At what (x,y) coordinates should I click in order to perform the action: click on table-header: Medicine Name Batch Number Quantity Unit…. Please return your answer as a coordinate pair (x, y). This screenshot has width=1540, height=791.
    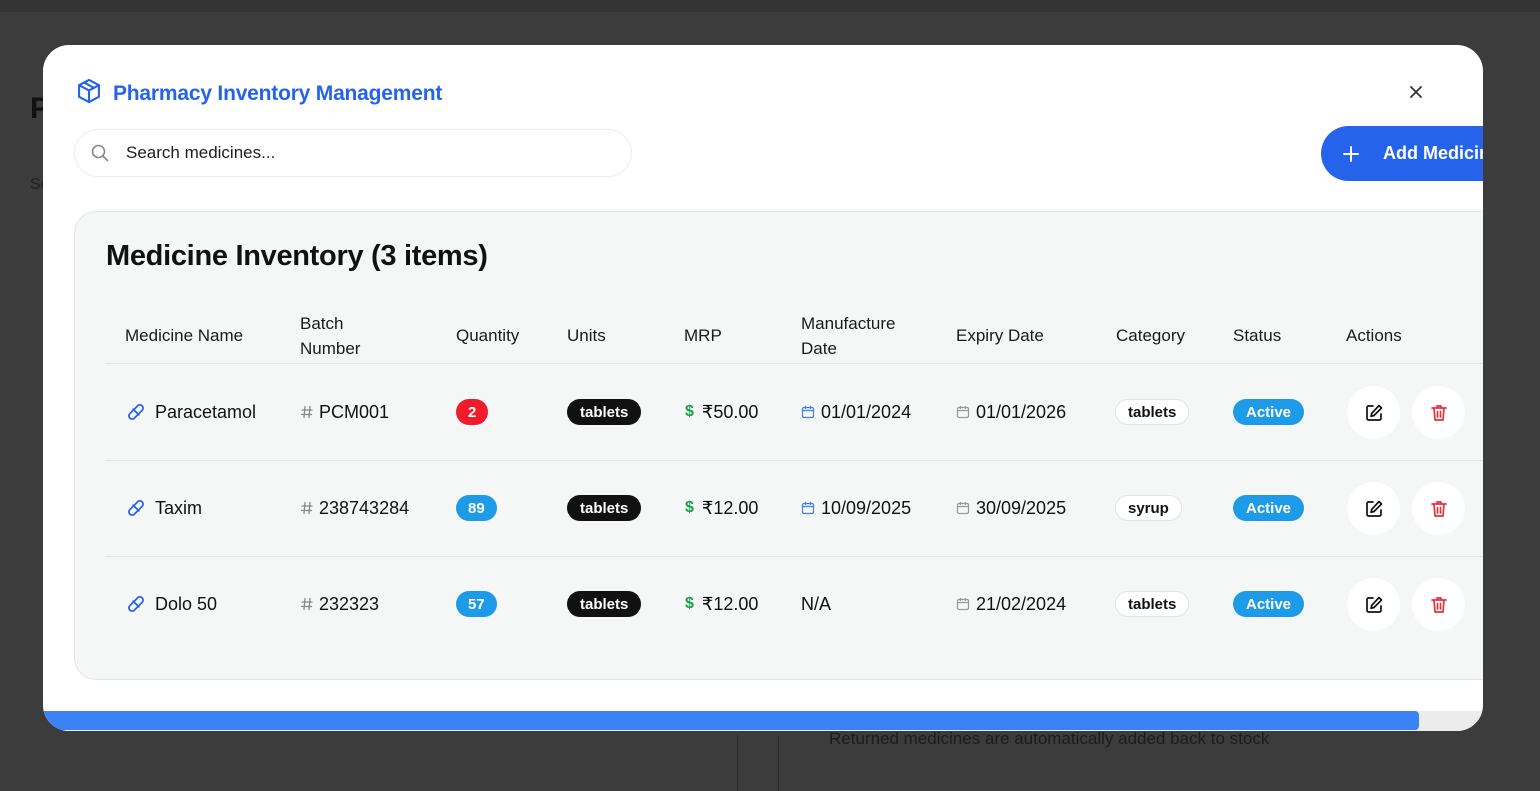
    Looking at the image, I should click on (794, 336).